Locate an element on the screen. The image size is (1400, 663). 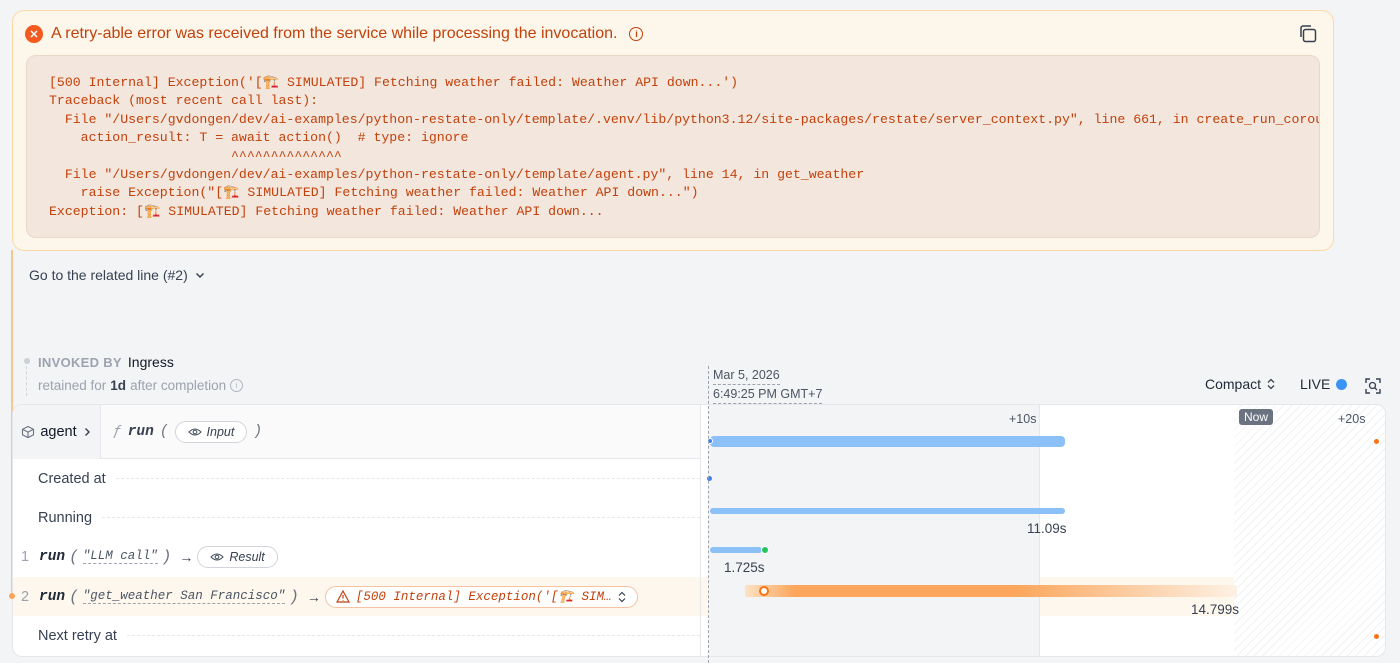
invocation-bar is located at coordinates (887, 441).